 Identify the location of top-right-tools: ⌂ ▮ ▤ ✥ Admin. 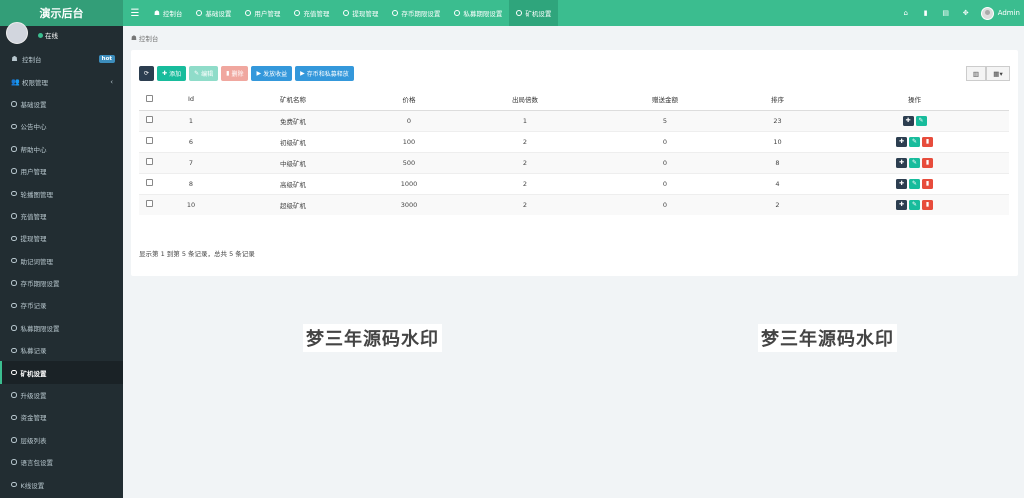
(960, 13).